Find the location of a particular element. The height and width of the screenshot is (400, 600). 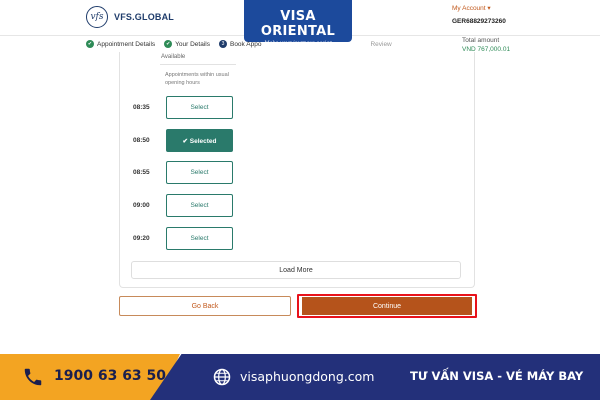

step-label: Book Appo is located at coordinates (245, 44).